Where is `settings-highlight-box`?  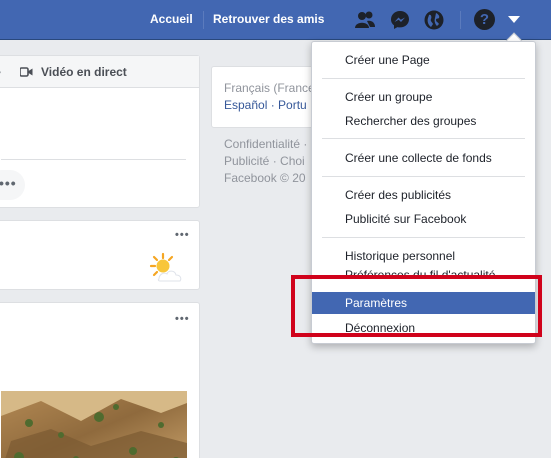 settings-highlight-box is located at coordinates (416, 306).